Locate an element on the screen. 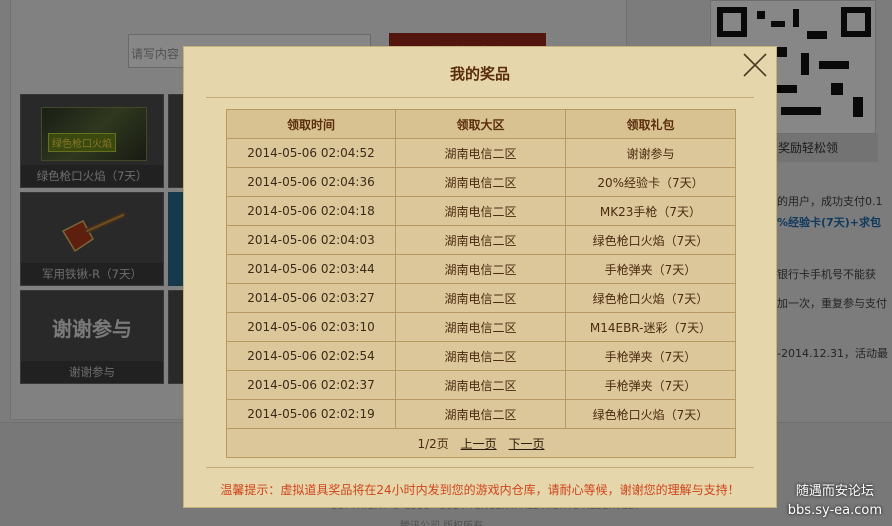 This screenshot has height=526, width=892. watermark-line2: bbs.sy-ea.com is located at coordinates (834, 510).